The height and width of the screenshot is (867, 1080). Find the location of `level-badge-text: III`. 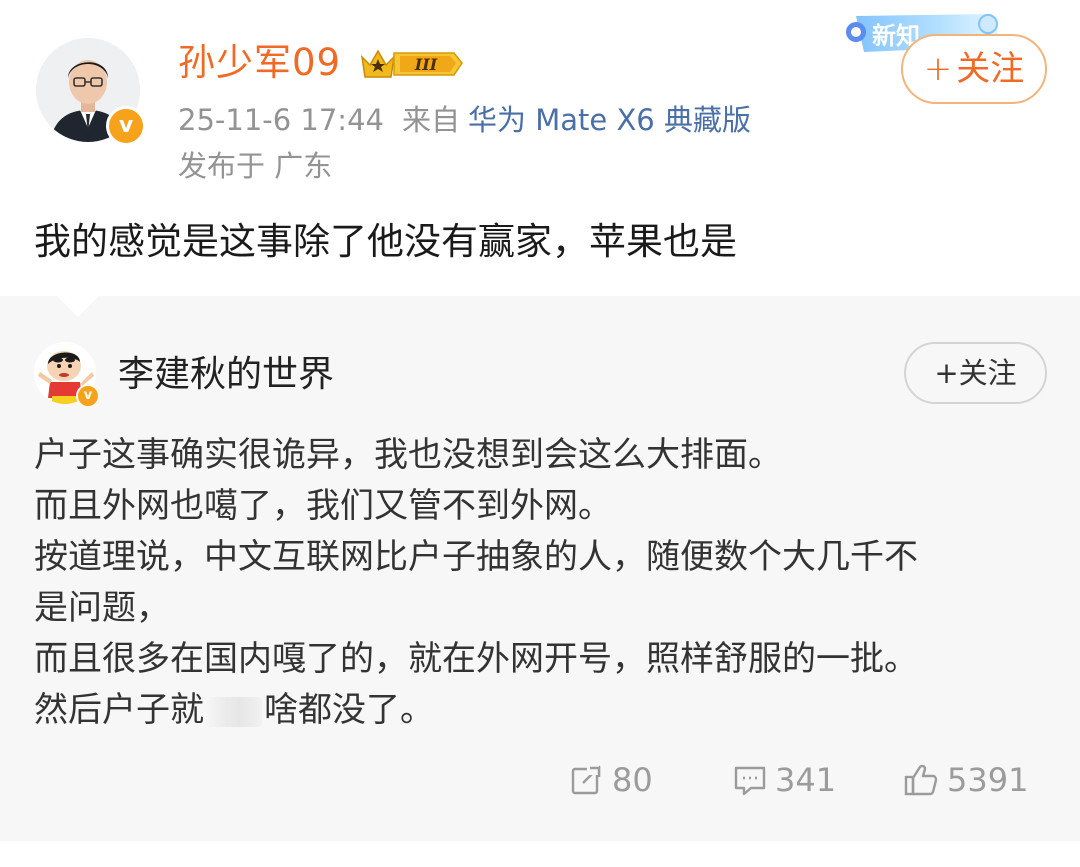

level-badge-text: III is located at coordinates (426, 64).